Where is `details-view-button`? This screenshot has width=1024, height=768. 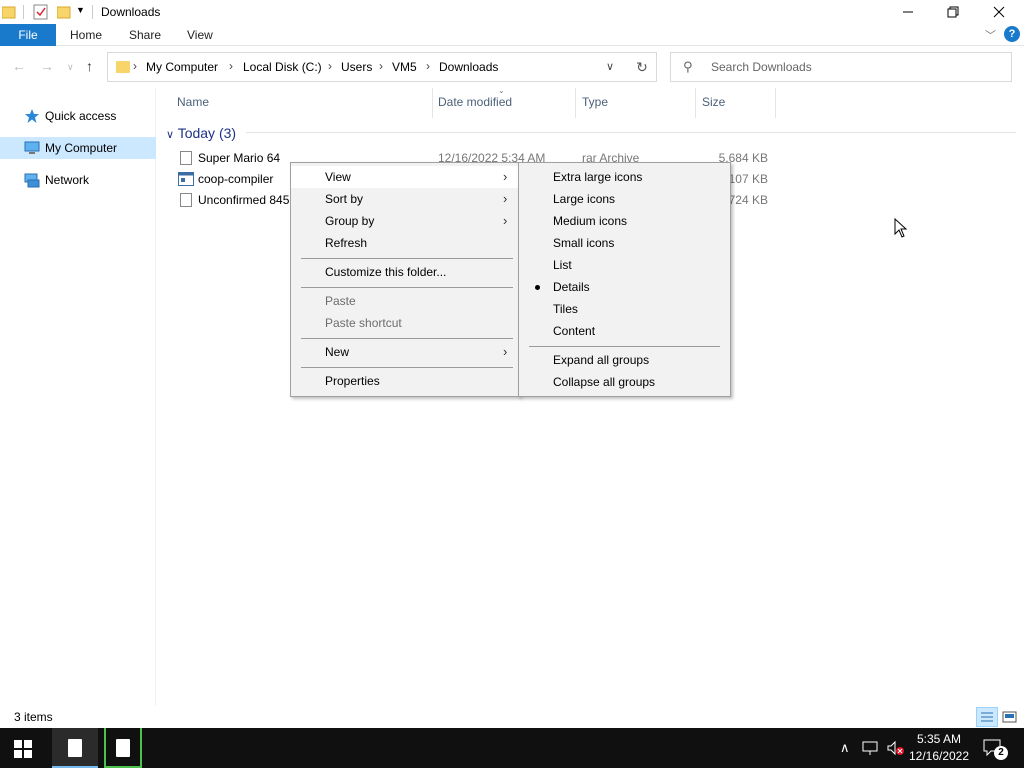 details-view-button is located at coordinates (987, 717).